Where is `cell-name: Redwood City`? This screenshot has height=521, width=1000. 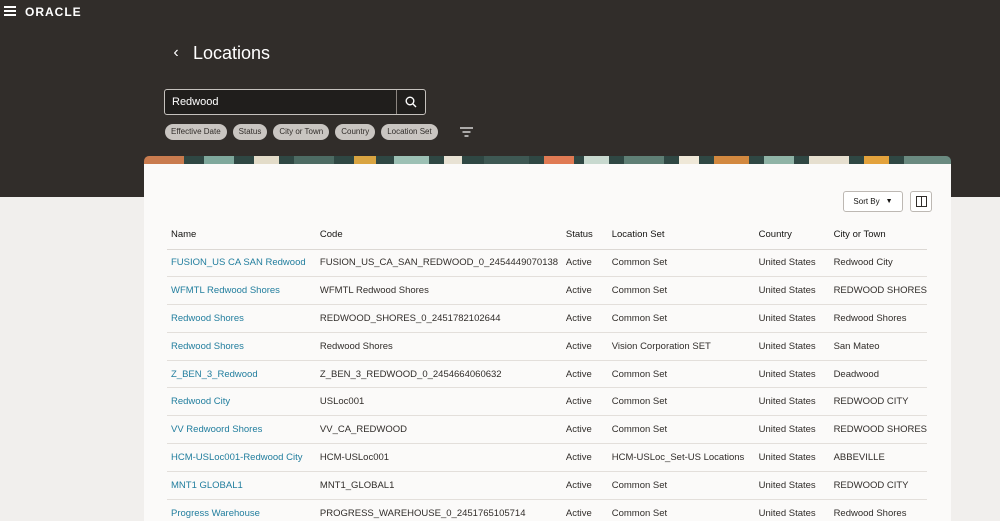 cell-name: Redwood City is located at coordinates (241, 402).